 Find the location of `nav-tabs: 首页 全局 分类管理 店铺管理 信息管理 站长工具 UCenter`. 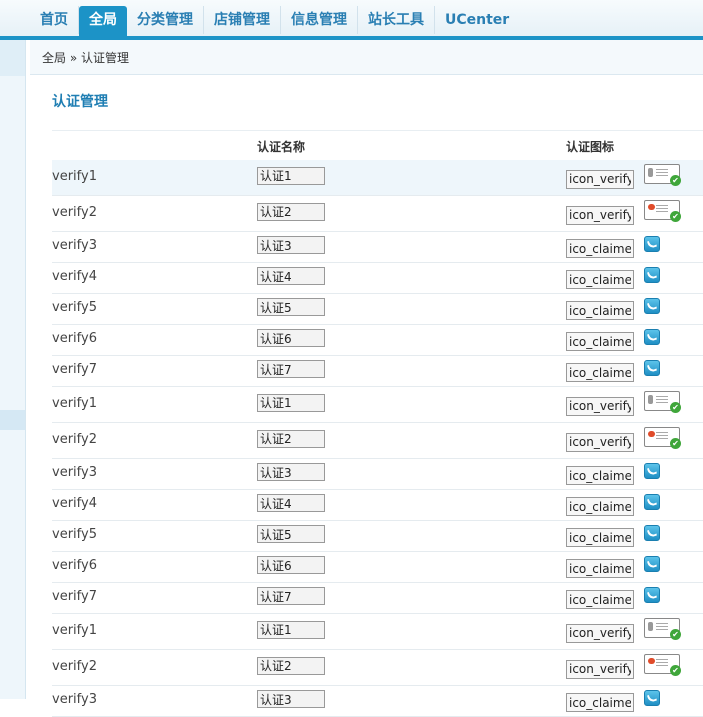

nav-tabs: 首页 全局 分类管理 店铺管理 信息管理 站长工具 UCenter is located at coordinates (274, 21).